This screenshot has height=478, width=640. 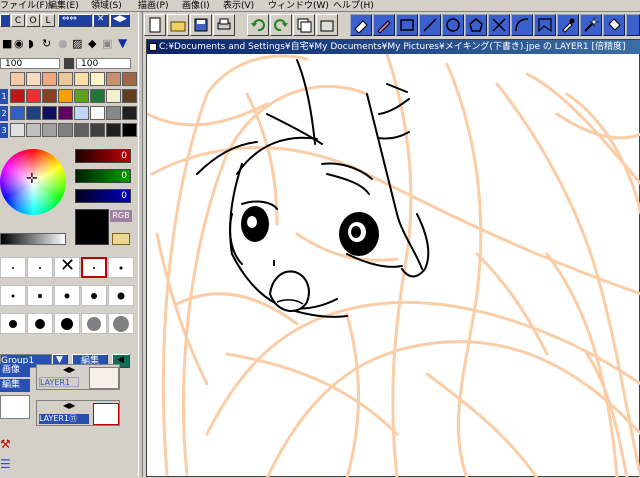 I want to click on dropdown-icon: ▼, so click(x=122, y=43).